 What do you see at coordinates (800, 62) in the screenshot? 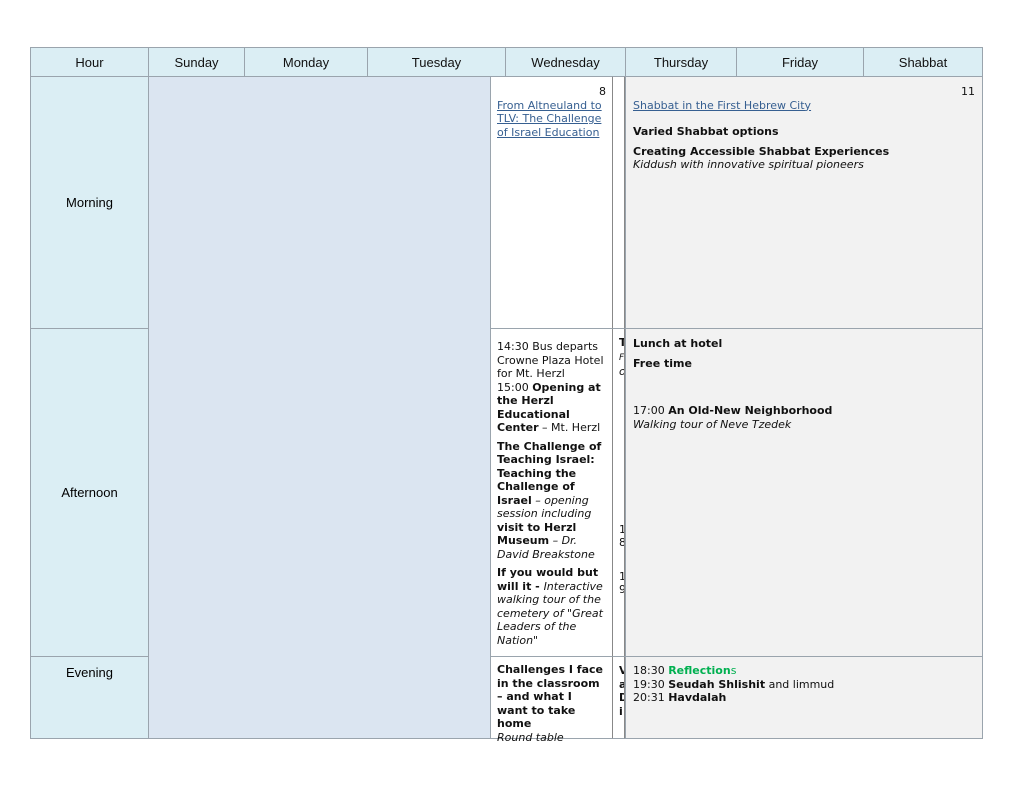
I see `header-friday: Friday` at bounding box center [800, 62].